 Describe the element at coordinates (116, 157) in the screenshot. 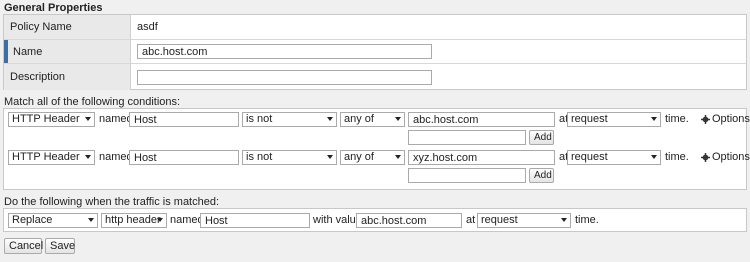

I see `condition-2-named-label: named` at that location.